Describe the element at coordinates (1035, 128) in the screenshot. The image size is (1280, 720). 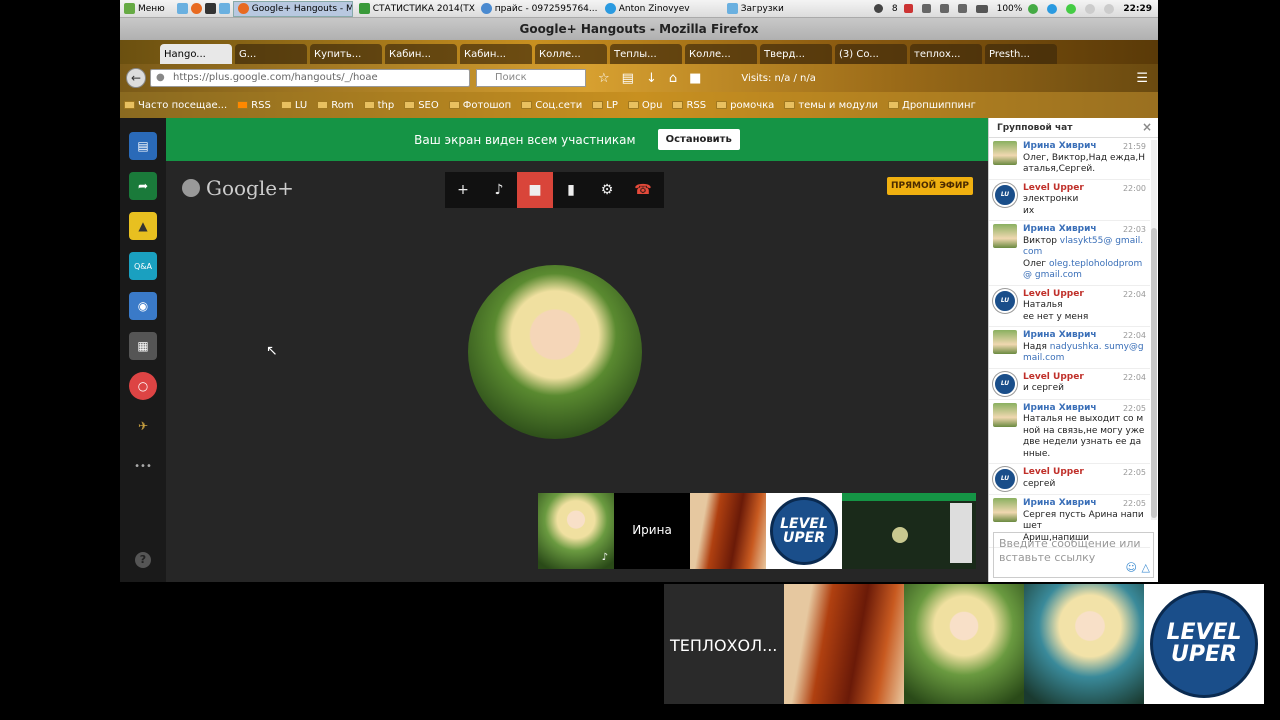
I see `chat-title: Групповой чат` at that location.